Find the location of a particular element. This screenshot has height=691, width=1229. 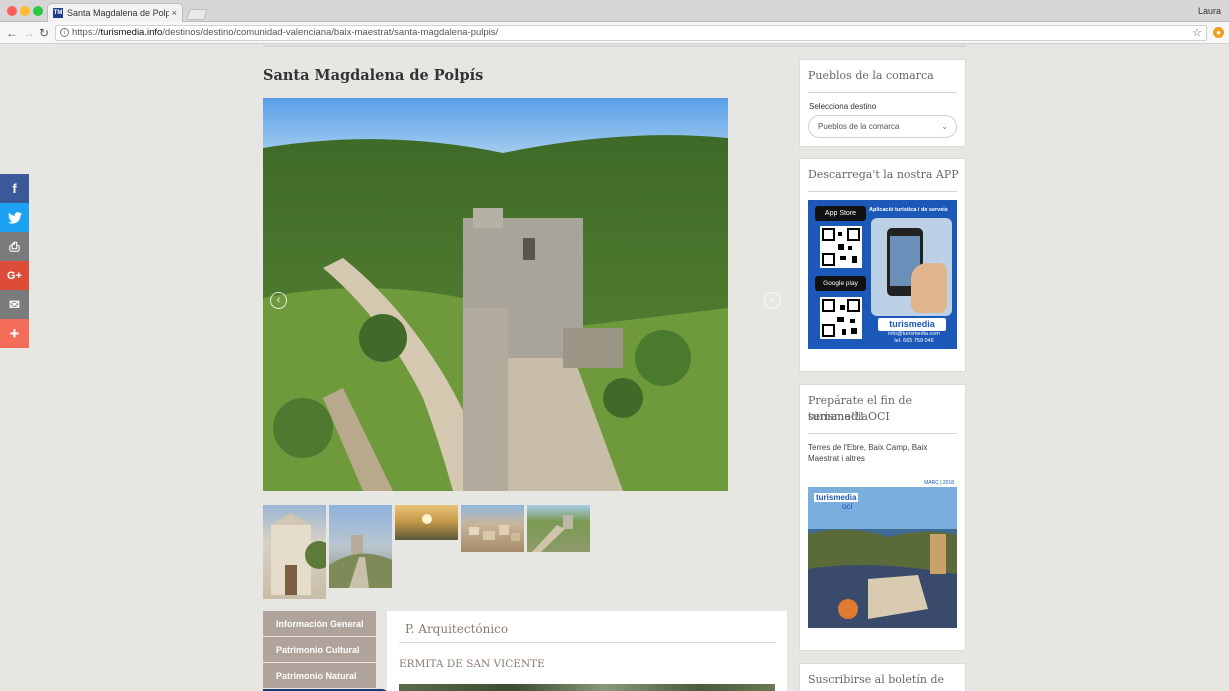

print-button: ⎙ is located at coordinates (14, 246).